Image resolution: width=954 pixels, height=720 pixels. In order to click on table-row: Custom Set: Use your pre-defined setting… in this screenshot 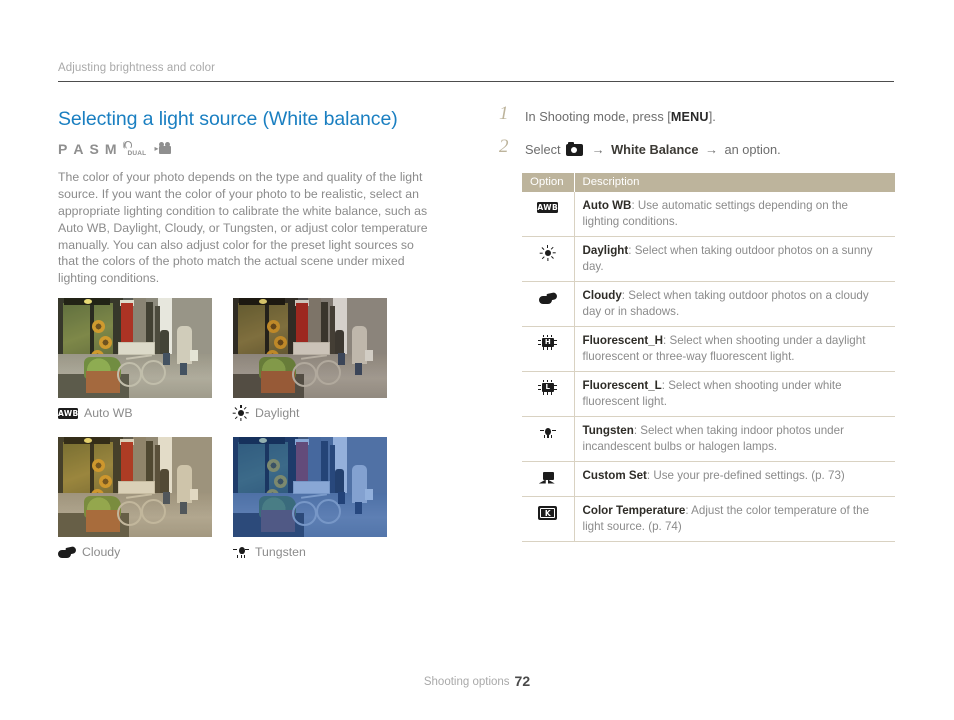, I will do `click(708, 479)`.